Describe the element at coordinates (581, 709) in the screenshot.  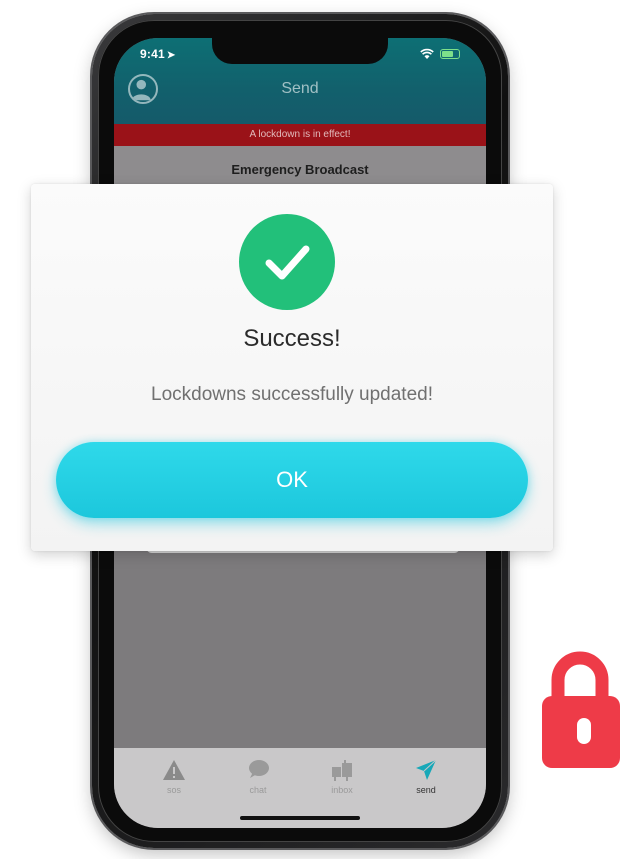
I see `padlock-icon` at that location.